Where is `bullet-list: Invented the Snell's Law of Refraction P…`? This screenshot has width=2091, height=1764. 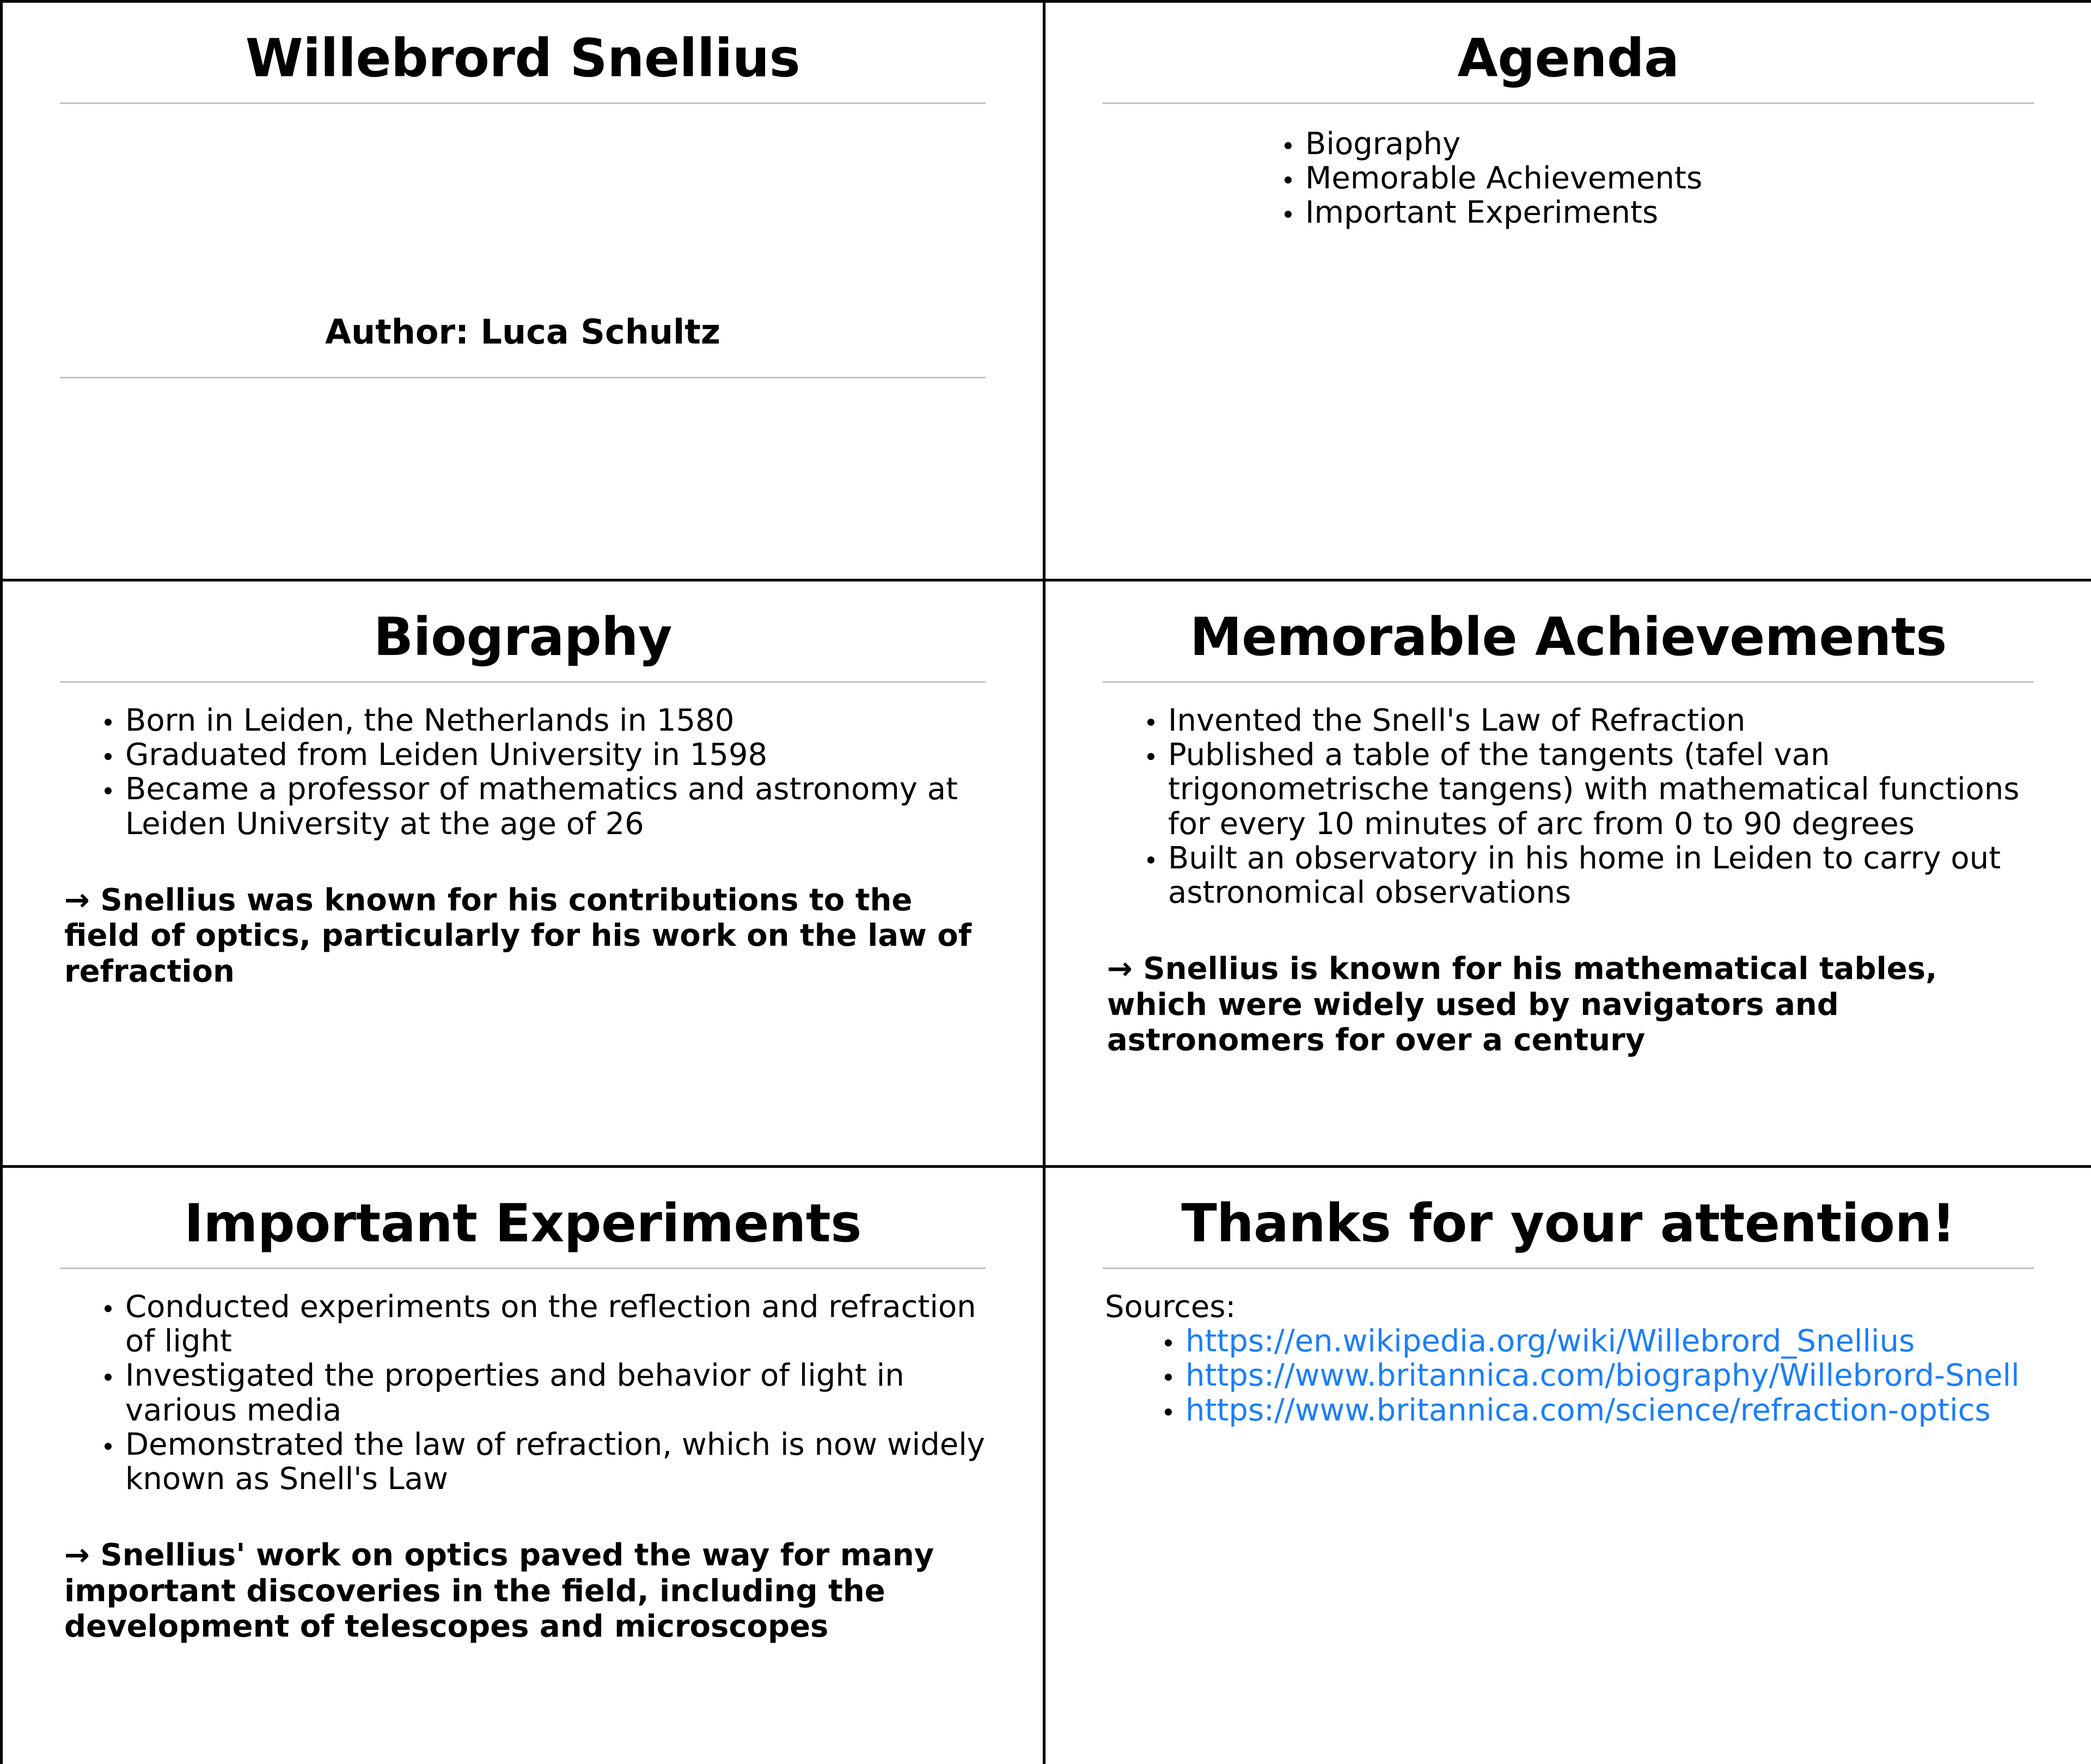
bullet-list: Invented the Snell's Law of Refraction P… is located at coordinates (1568, 806).